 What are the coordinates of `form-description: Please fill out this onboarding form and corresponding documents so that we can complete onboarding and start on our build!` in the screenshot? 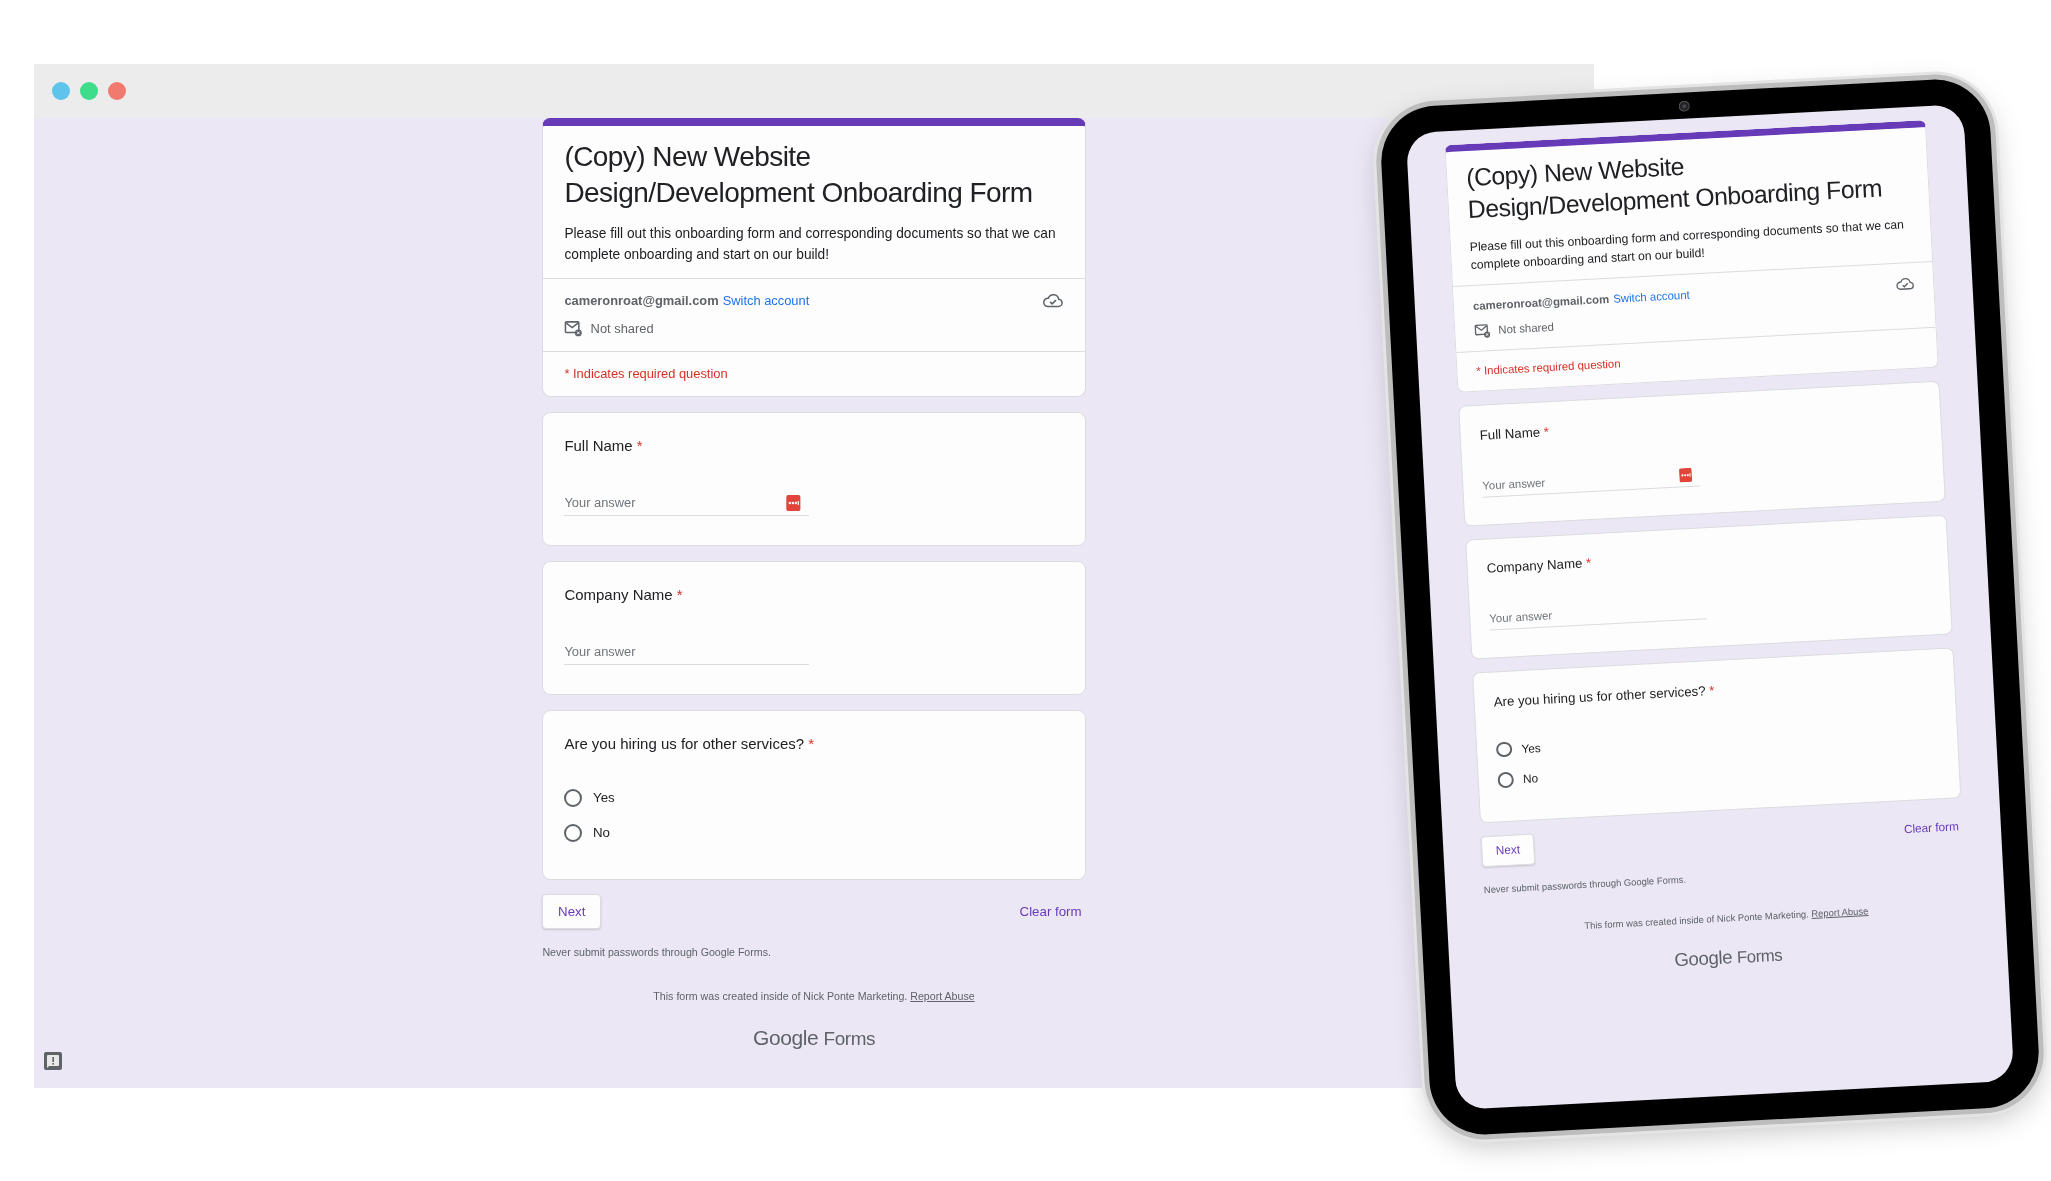 It's located at (810, 244).